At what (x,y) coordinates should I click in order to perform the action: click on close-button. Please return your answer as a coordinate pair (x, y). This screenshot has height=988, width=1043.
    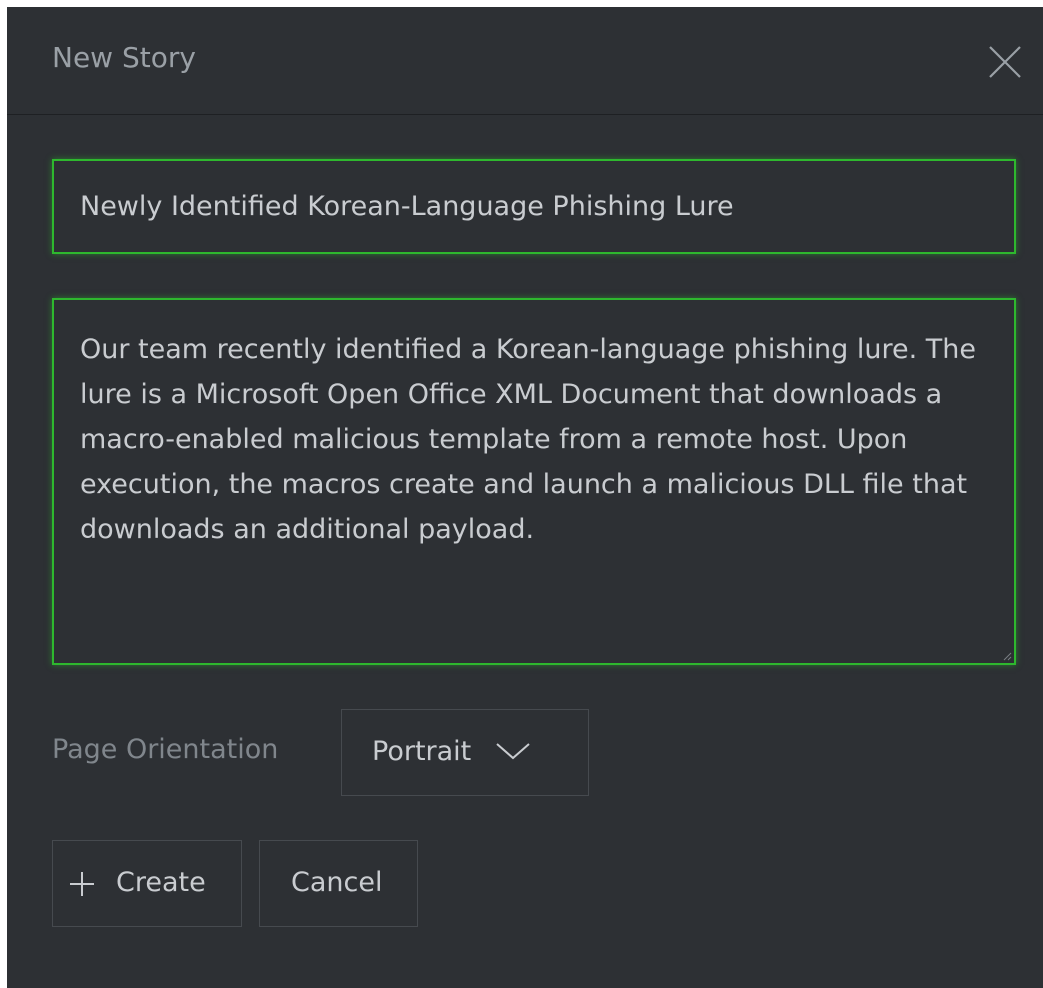
    Looking at the image, I should click on (1005, 62).